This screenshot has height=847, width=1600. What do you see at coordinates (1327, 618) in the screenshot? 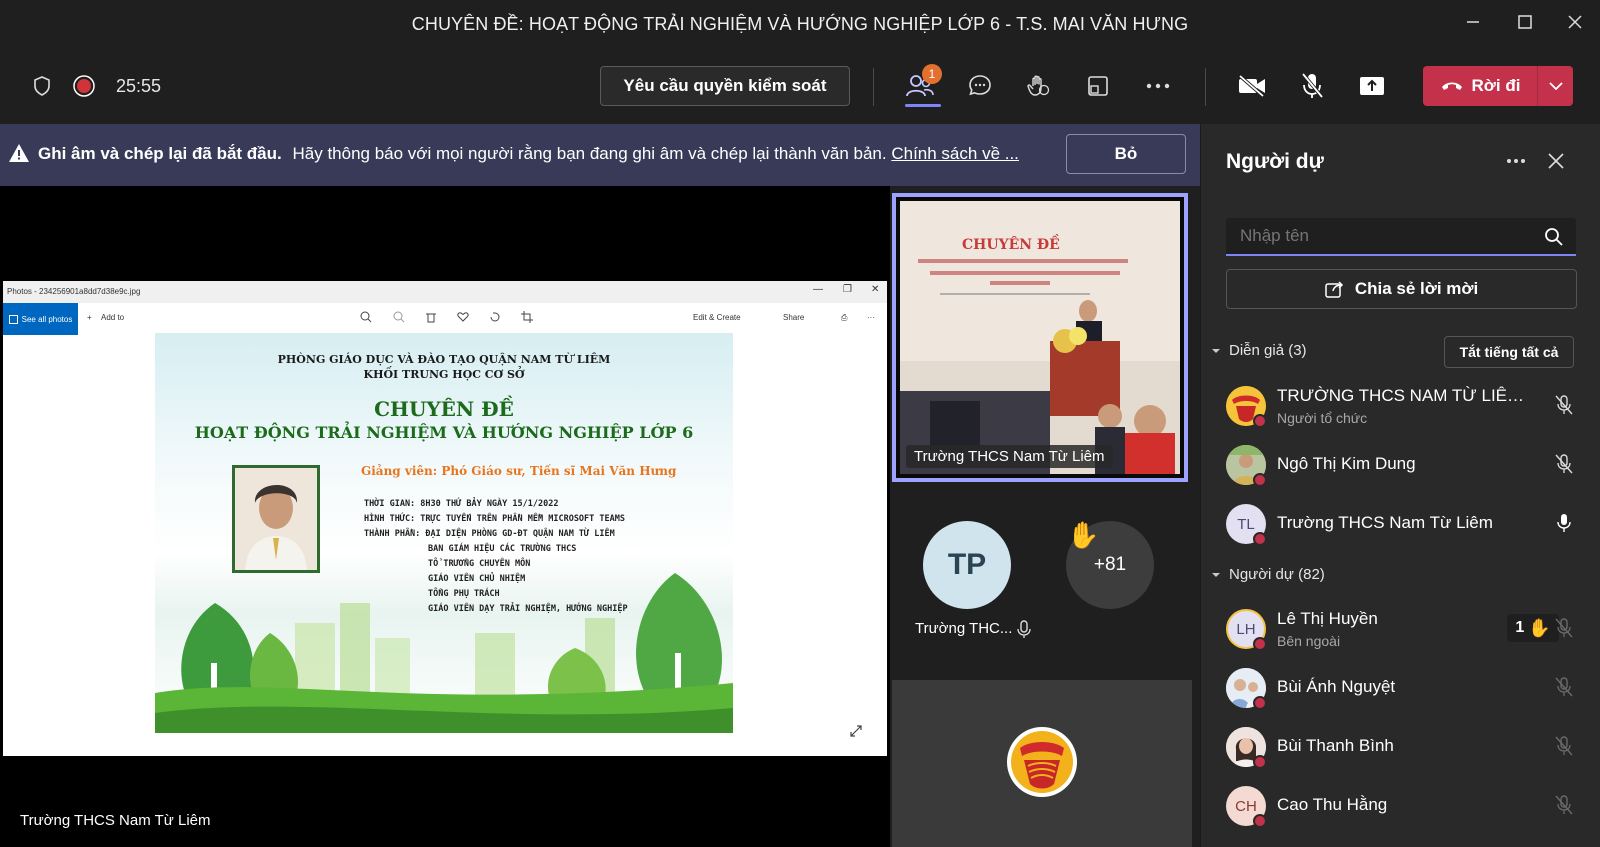
I see `participant-name: Lê Thị Huyền` at bounding box center [1327, 618].